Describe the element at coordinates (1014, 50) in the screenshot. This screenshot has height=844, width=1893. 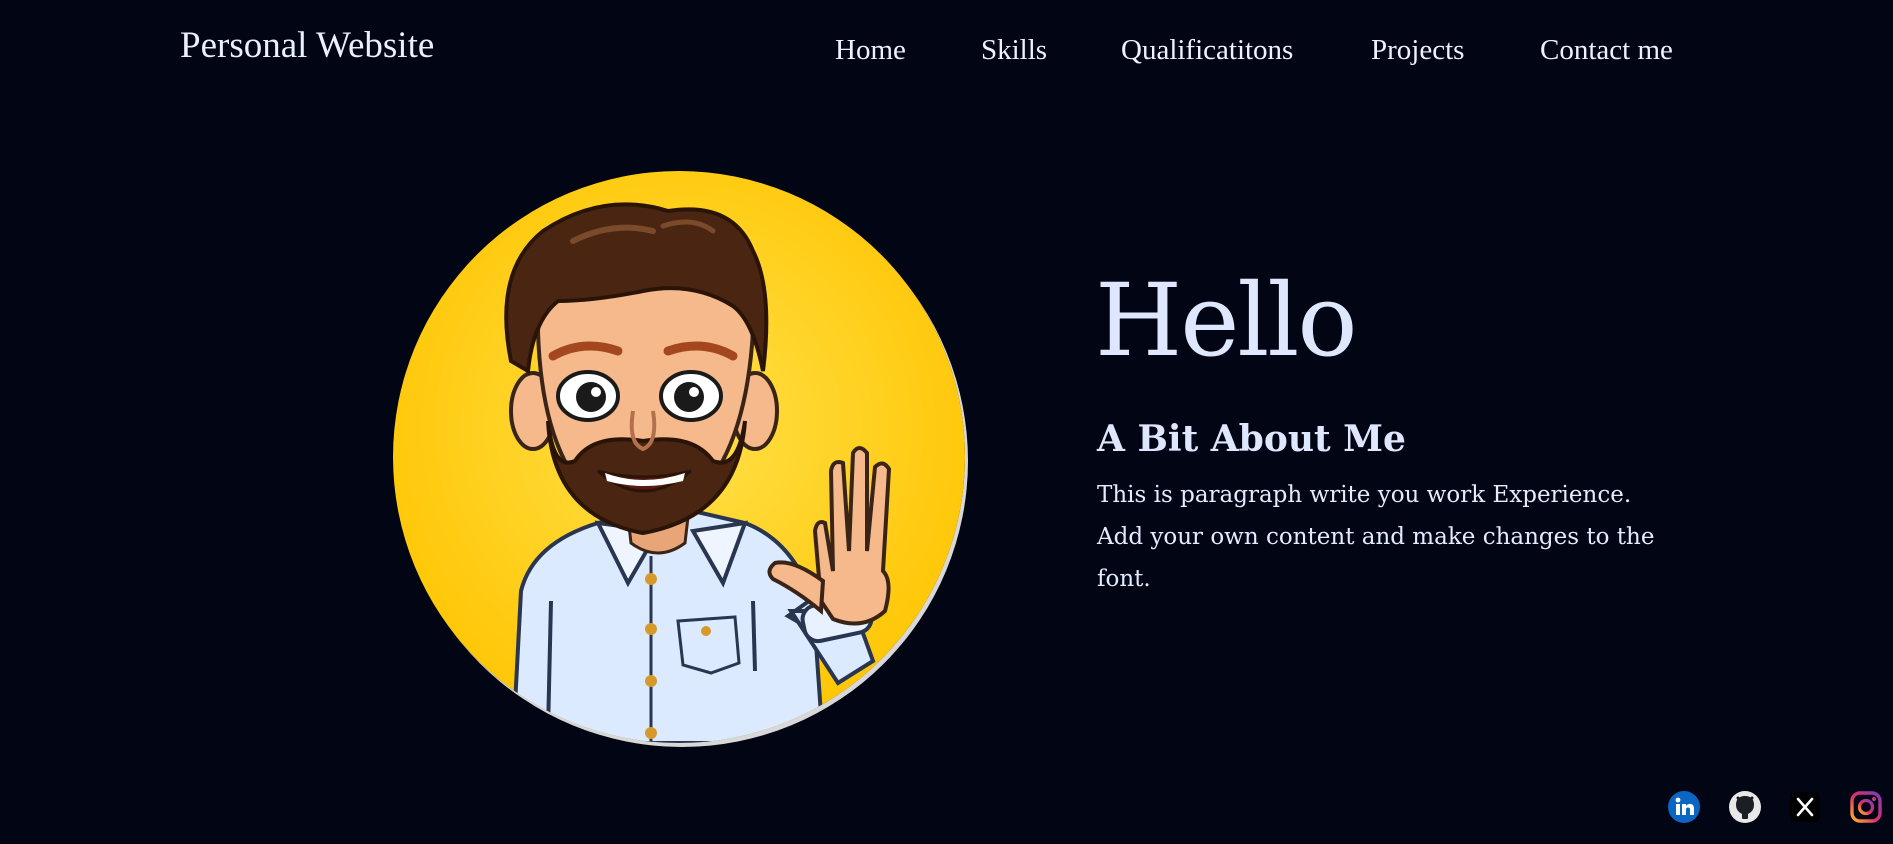
I see `nav-skills: Skills` at that location.